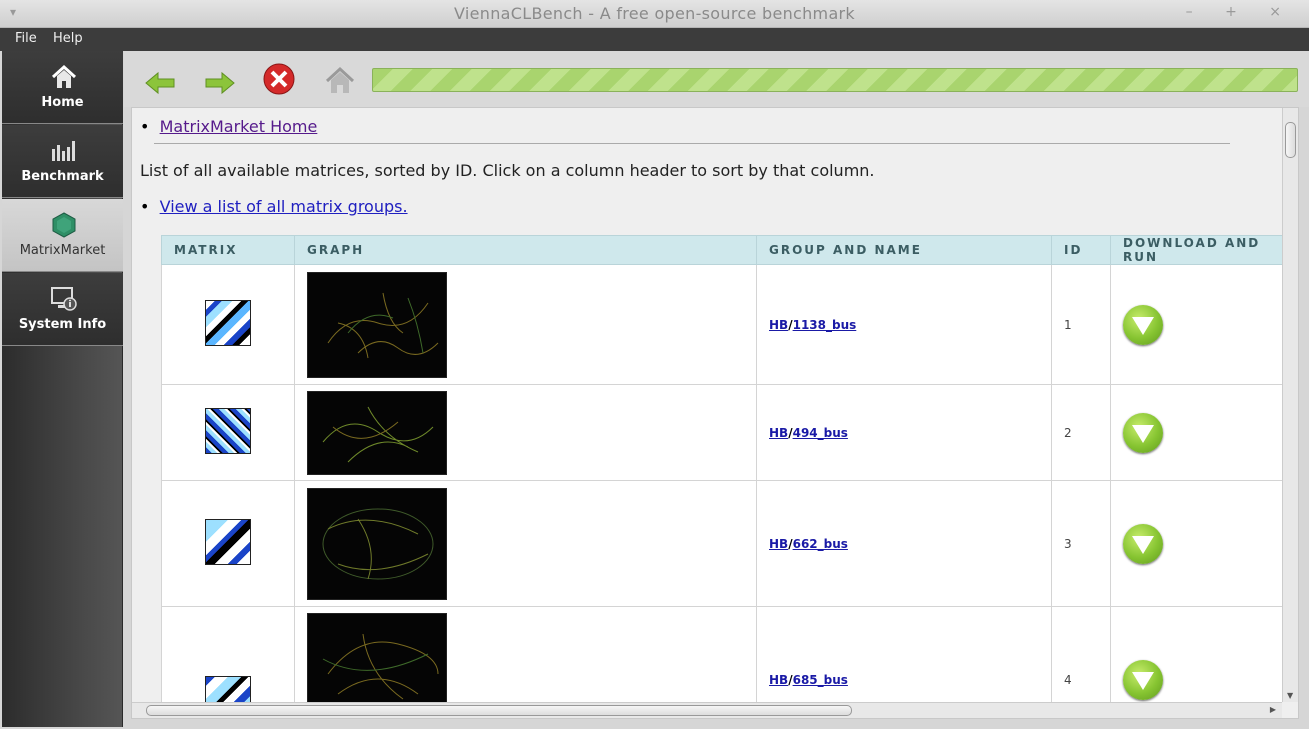 The width and height of the screenshot is (1309, 729). I want to click on list-item: • View a list of all matrix groups., so click(274, 206).